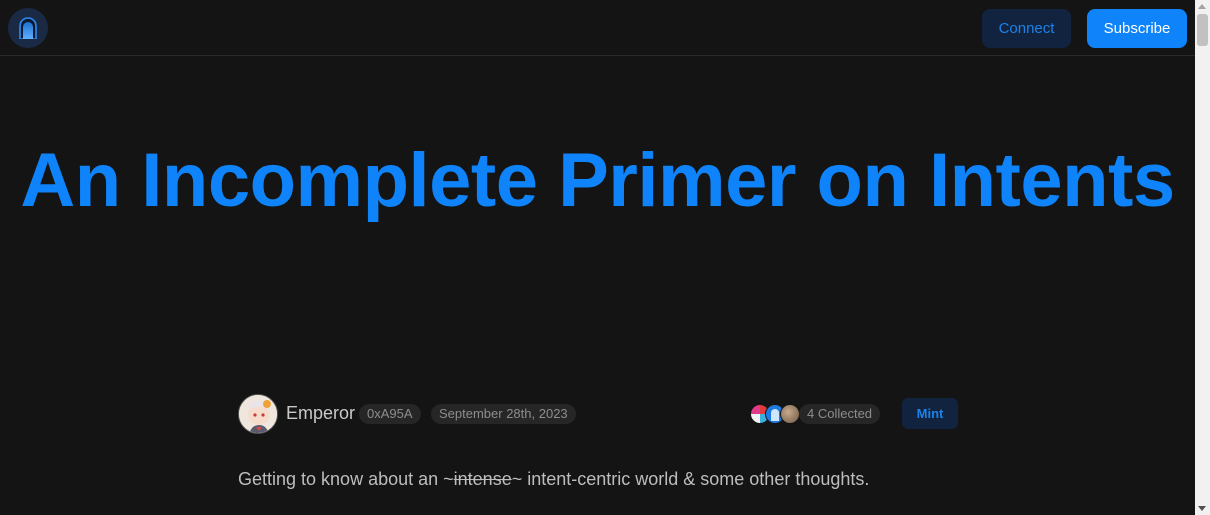  Describe the element at coordinates (482, 479) in the screenshot. I see `subtitle-struck-word: intense` at that location.